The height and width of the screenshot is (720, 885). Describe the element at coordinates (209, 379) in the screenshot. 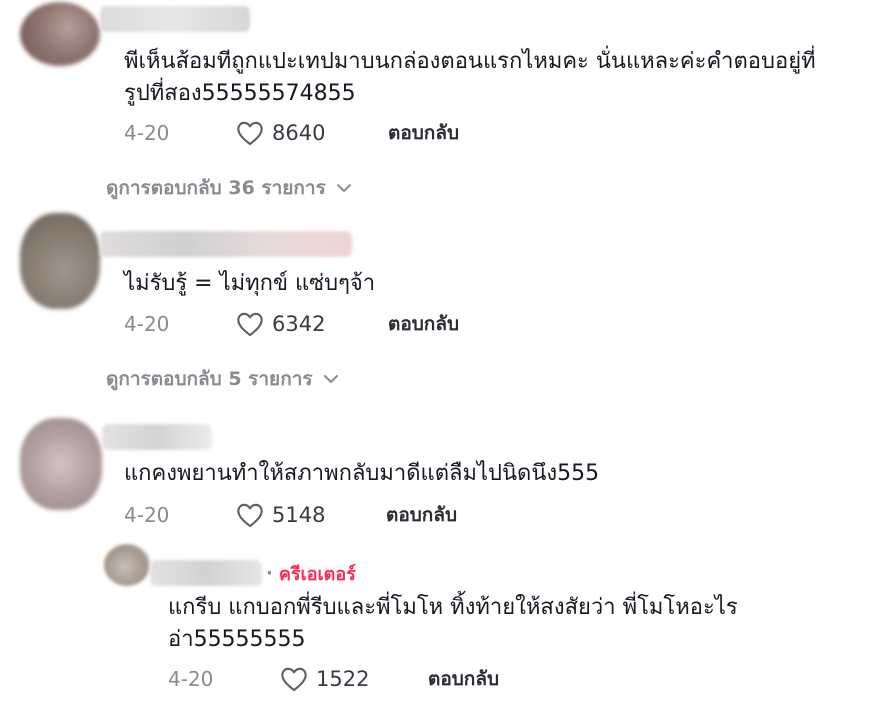

I see `view-replies-label: ดูการตอบกลับ 5 รายการ` at that location.